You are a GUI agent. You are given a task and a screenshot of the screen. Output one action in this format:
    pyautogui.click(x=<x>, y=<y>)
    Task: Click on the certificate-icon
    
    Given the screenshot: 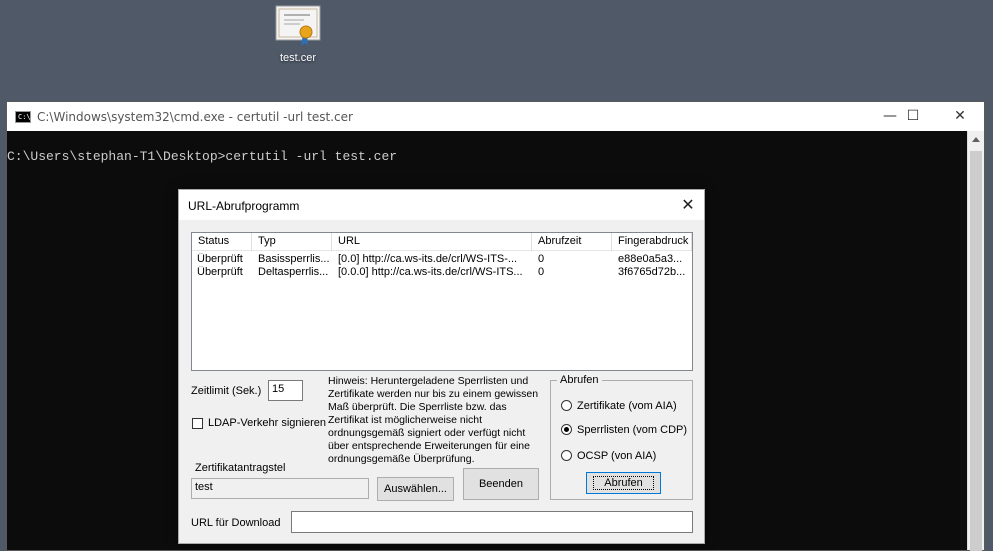 What is the action you would take?
    pyautogui.click(x=298, y=25)
    